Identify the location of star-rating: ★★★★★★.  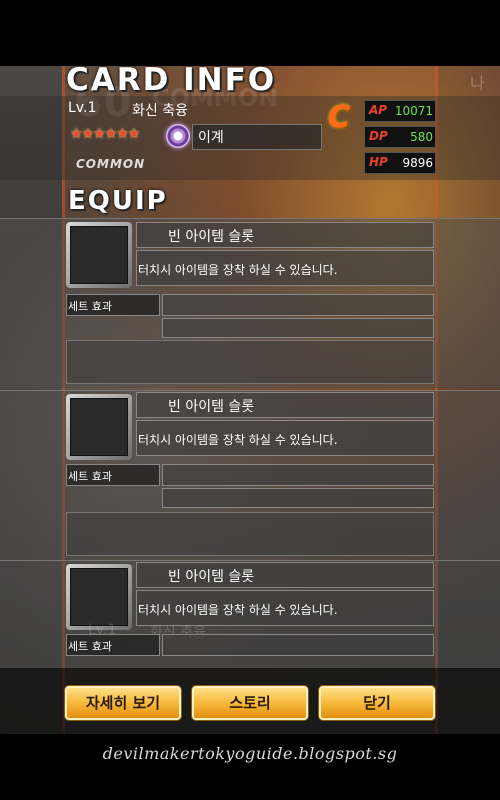
(105, 134).